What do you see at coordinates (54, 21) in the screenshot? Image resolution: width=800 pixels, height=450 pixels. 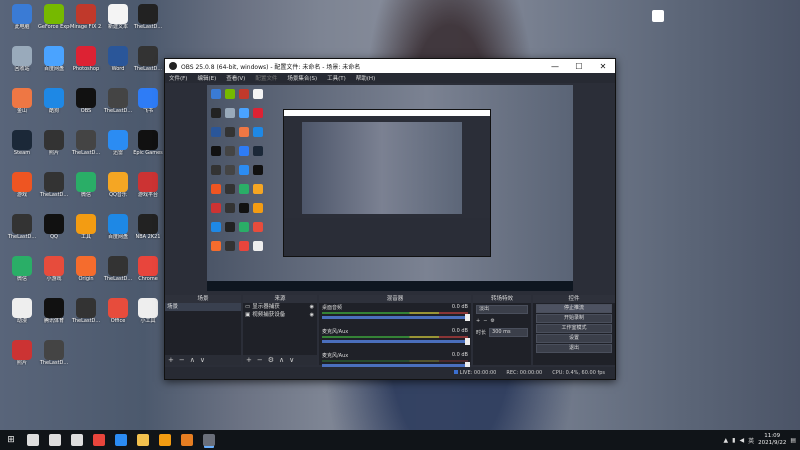 I see `desktop-shortcut: GeForce Experience` at bounding box center [54, 21].